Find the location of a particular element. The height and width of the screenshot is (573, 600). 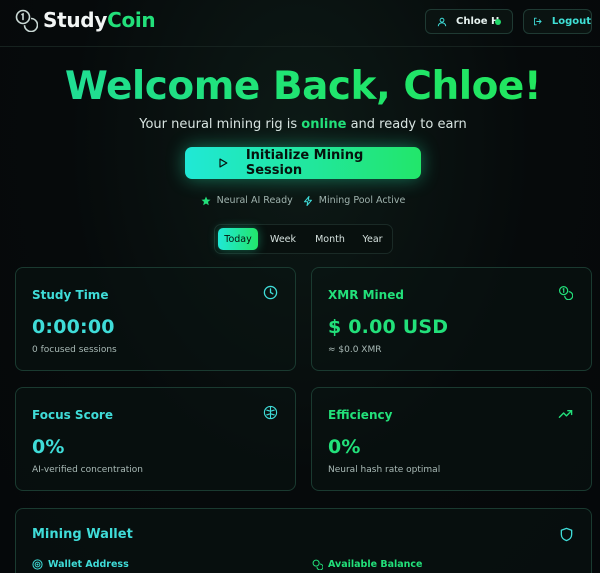

shield-icon is located at coordinates (566, 534).